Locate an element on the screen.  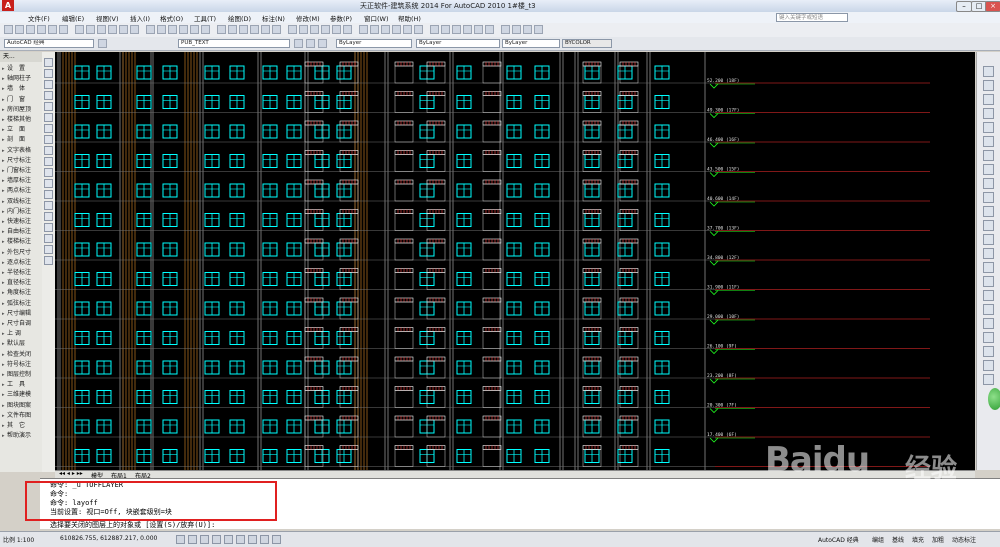
palette-item: ▸ 默认层 is located at coordinates (22, 344).